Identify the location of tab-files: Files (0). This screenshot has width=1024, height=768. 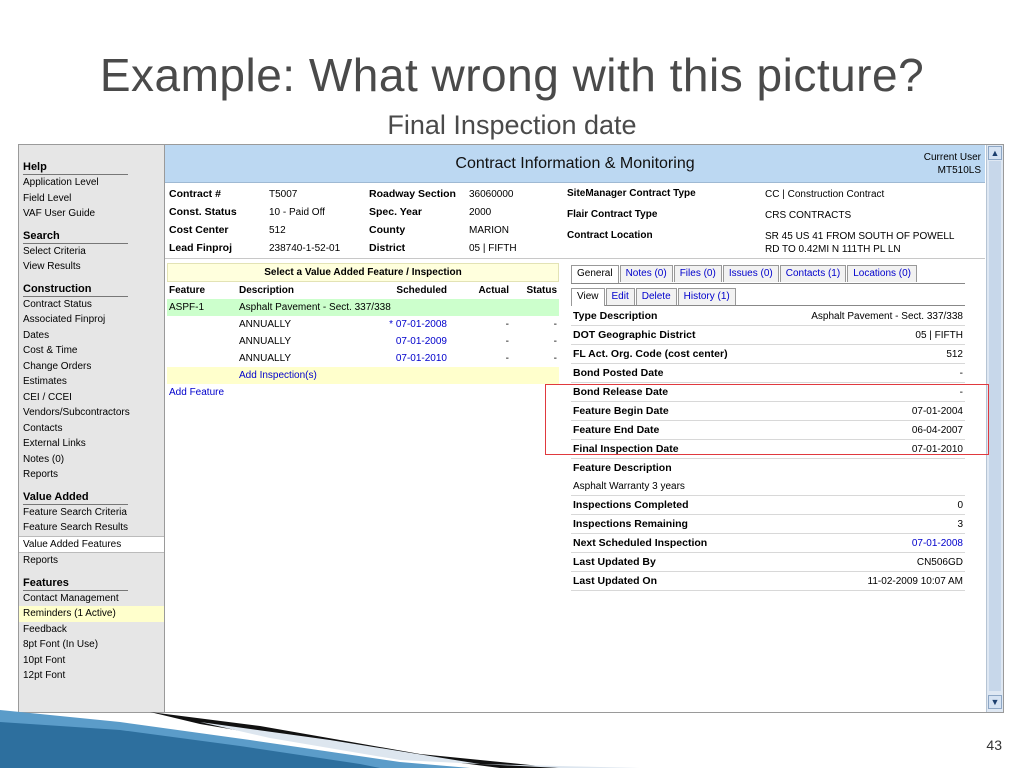
(697, 273).